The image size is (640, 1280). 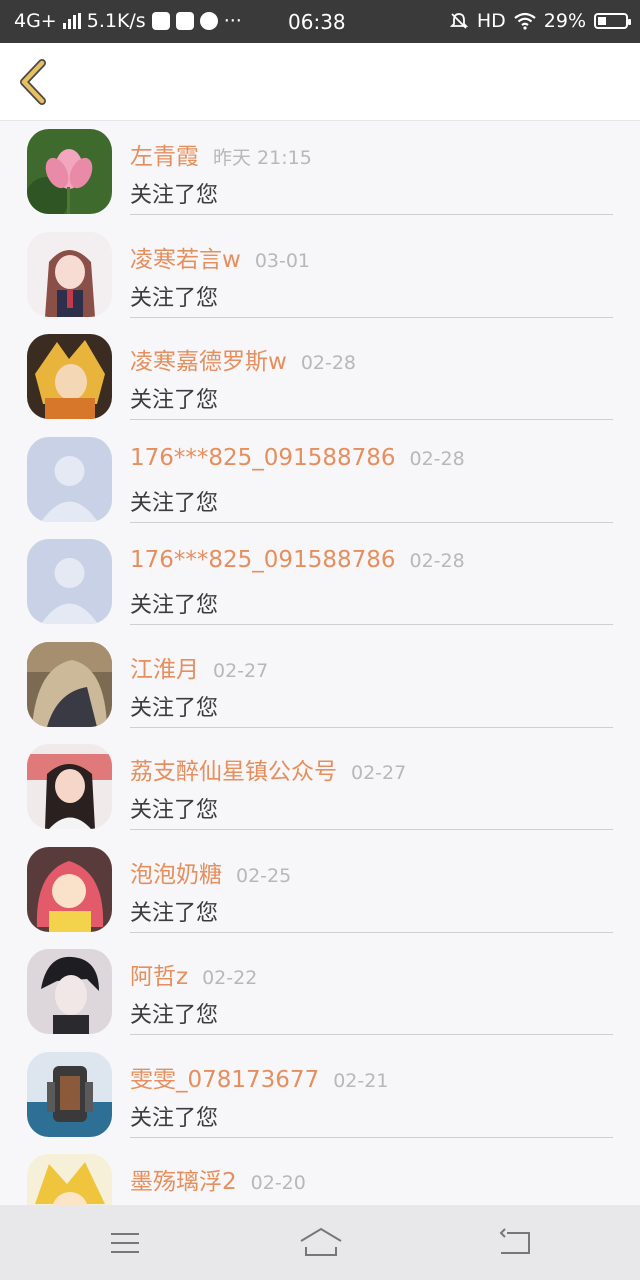 What do you see at coordinates (361, 1080) in the screenshot?
I see `follow-date: 02-21` at bounding box center [361, 1080].